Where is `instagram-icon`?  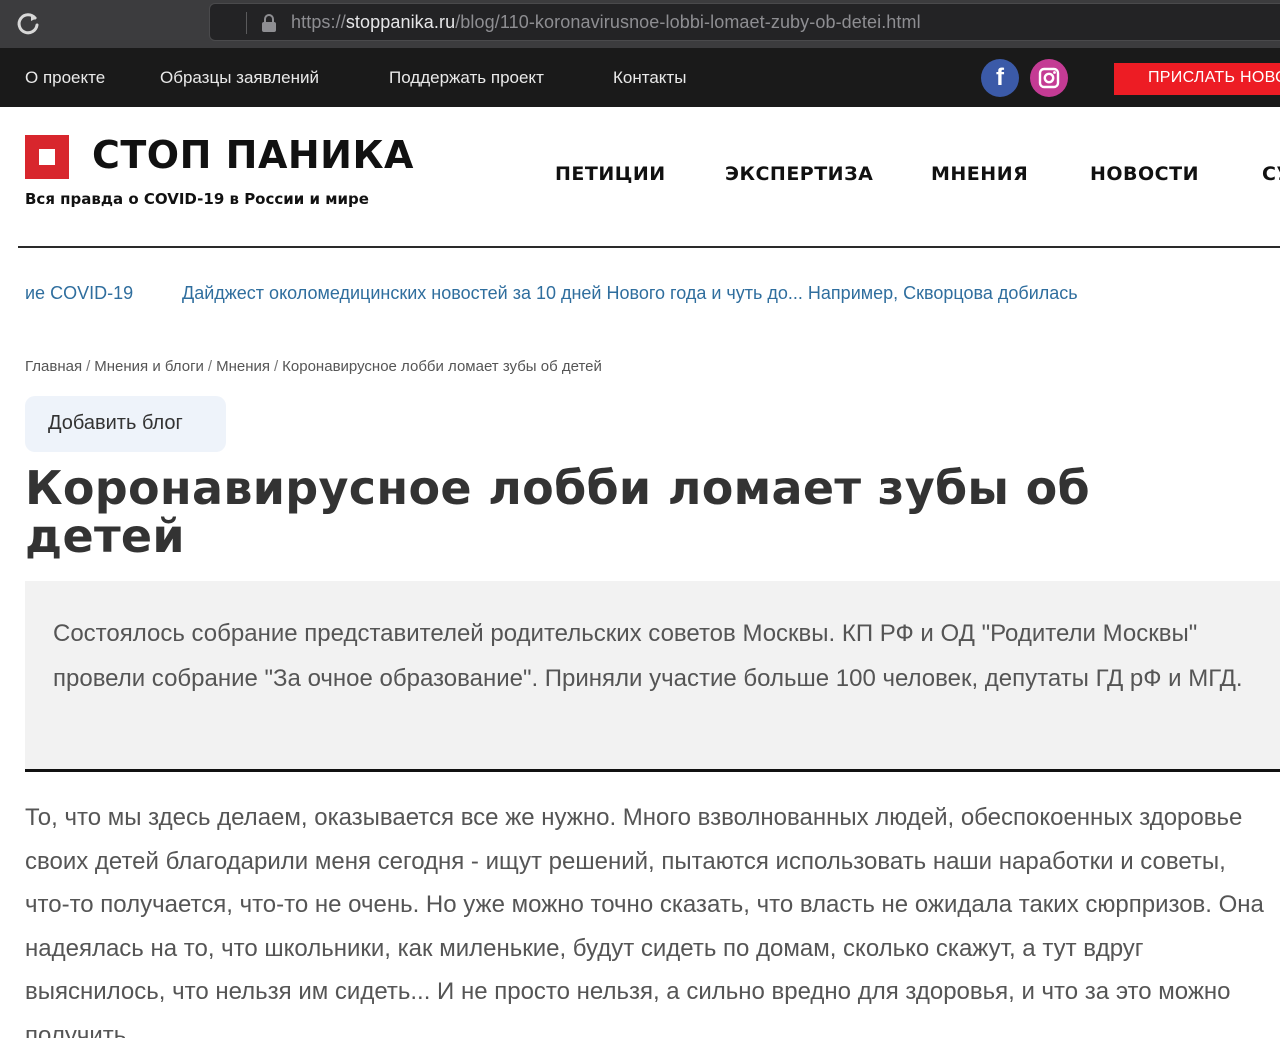 instagram-icon is located at coordinates (1049, 78).